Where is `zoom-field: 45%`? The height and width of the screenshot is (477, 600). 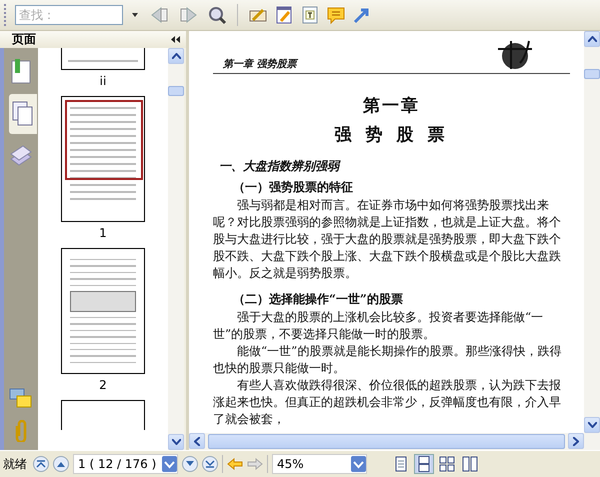
zoom-field: 45% is located at coordinates (319, 464).